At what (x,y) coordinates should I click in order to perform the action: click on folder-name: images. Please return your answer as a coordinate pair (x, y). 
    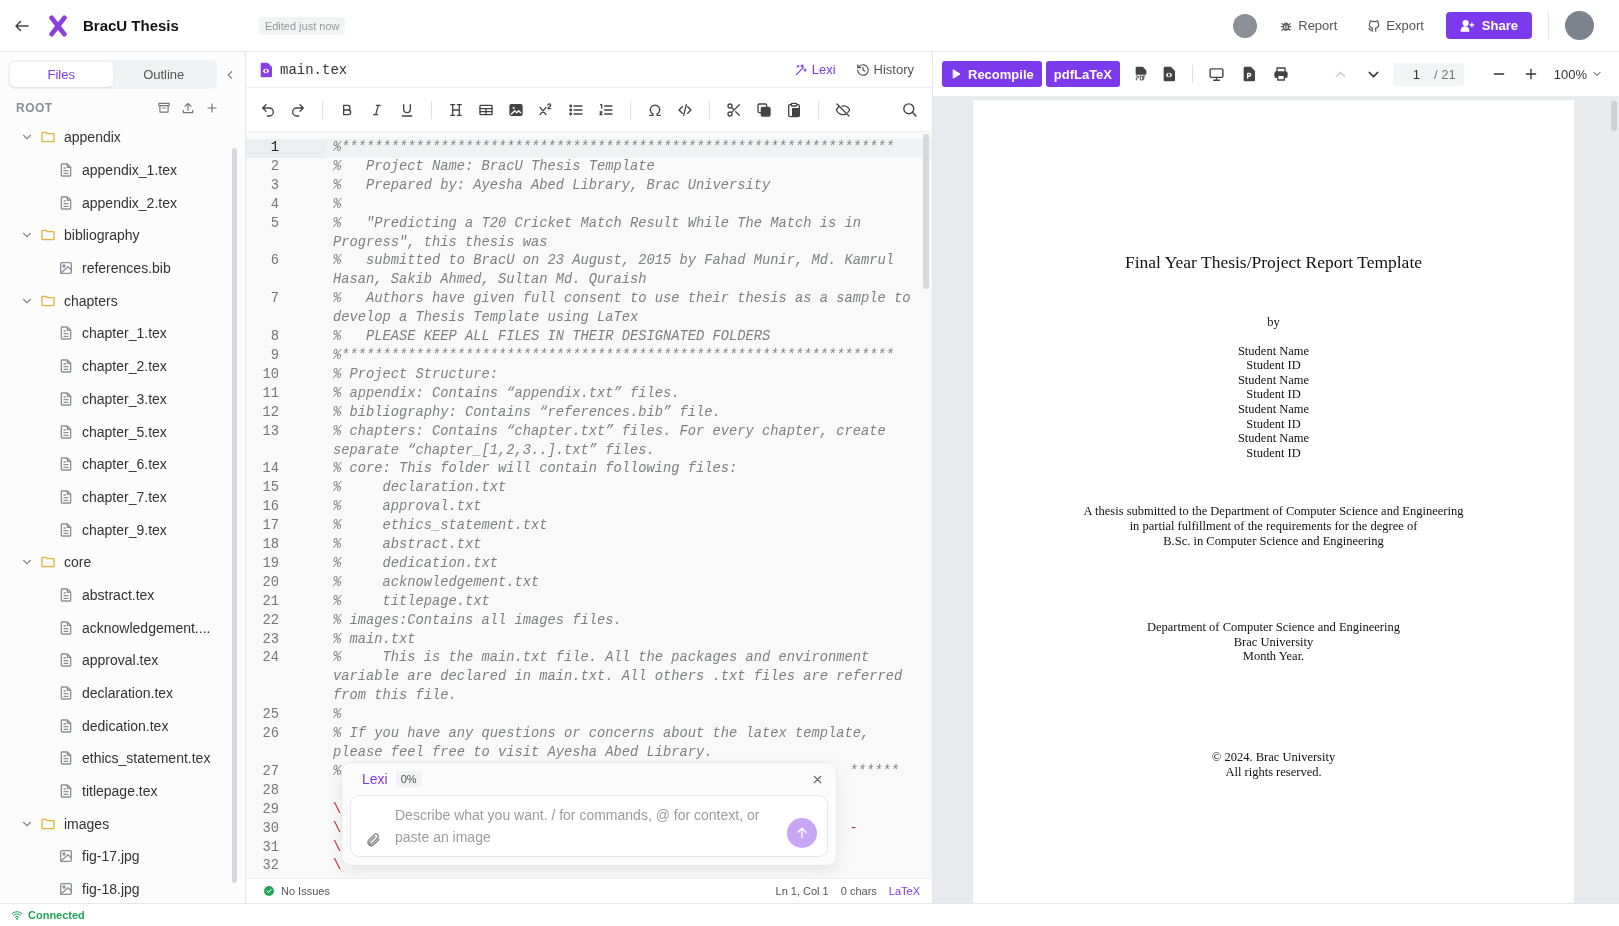
    Looking at the image, I should click on (87, 823).